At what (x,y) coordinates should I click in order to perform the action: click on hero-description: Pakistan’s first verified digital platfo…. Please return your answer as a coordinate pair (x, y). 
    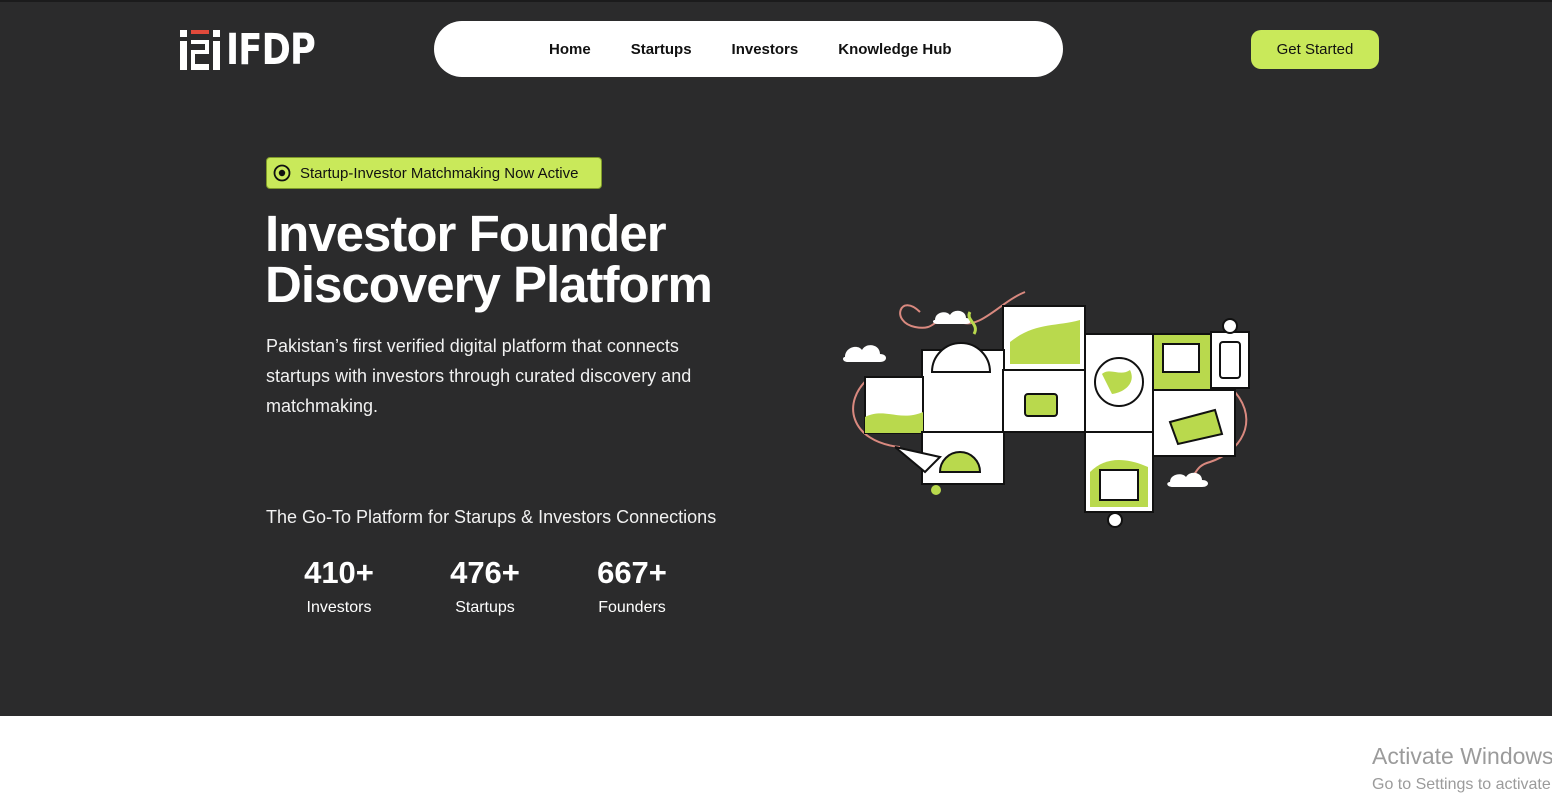
    Looking at the image, I should click on (479, 376).